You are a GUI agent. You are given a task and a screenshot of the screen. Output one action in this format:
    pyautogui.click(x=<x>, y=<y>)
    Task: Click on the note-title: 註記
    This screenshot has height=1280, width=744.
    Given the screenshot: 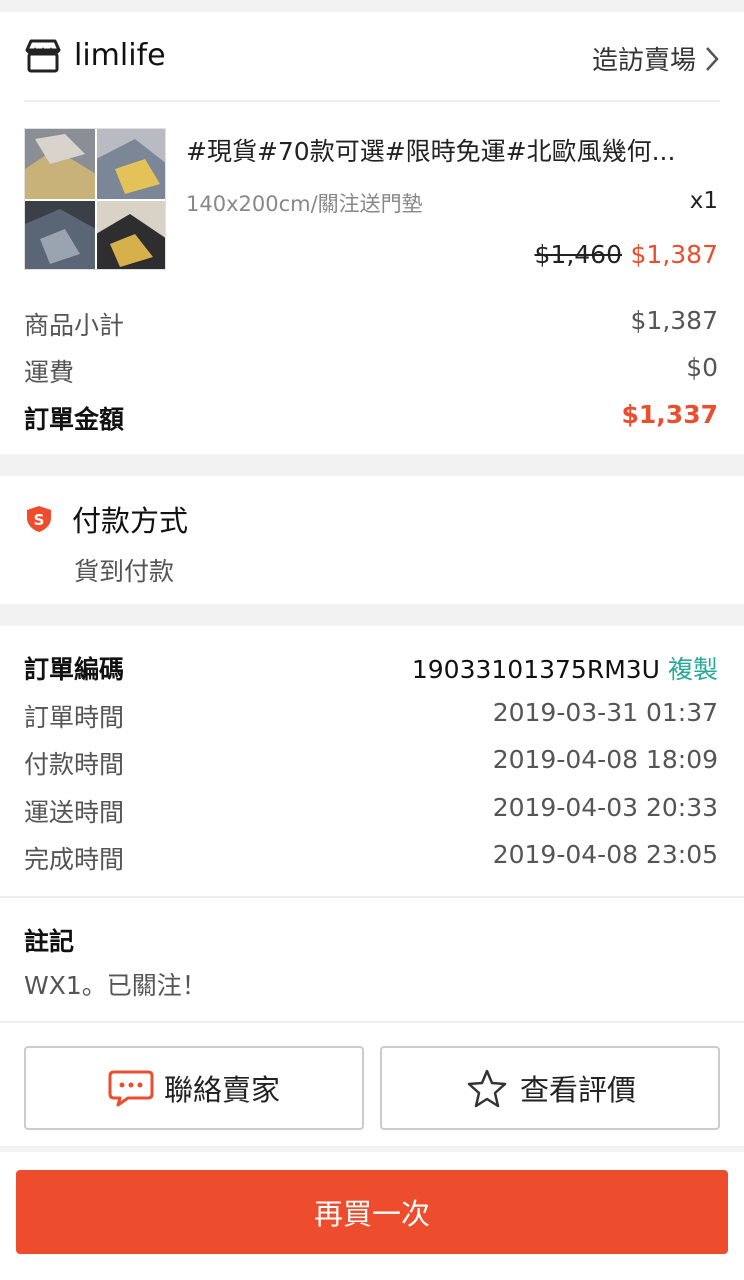 What is the action you would take?
    pyautogui.click(x=49, y=941)
    